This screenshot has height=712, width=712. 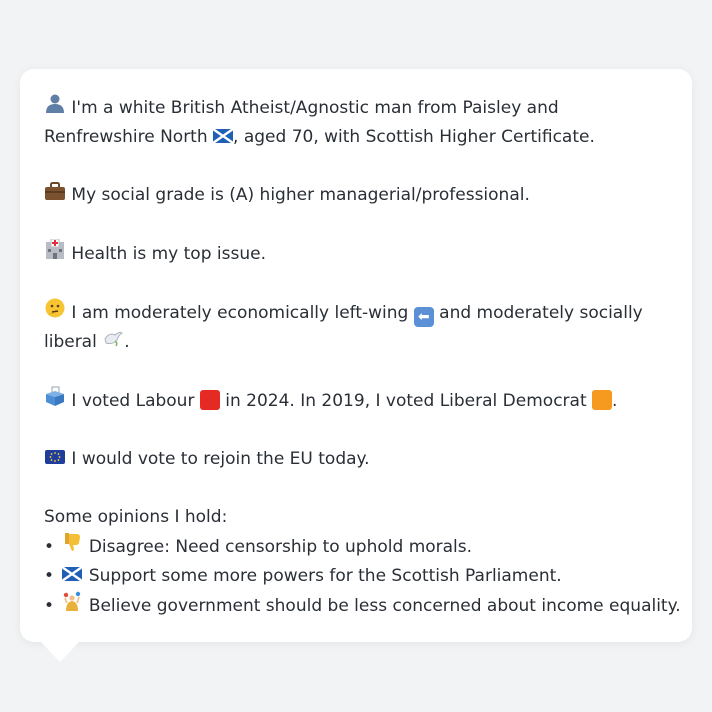 What do you see at coordinates (168, 254) in the screenshot?
I see `top-issue-text: Health is my top issue.` at bounding box center [168, 254].